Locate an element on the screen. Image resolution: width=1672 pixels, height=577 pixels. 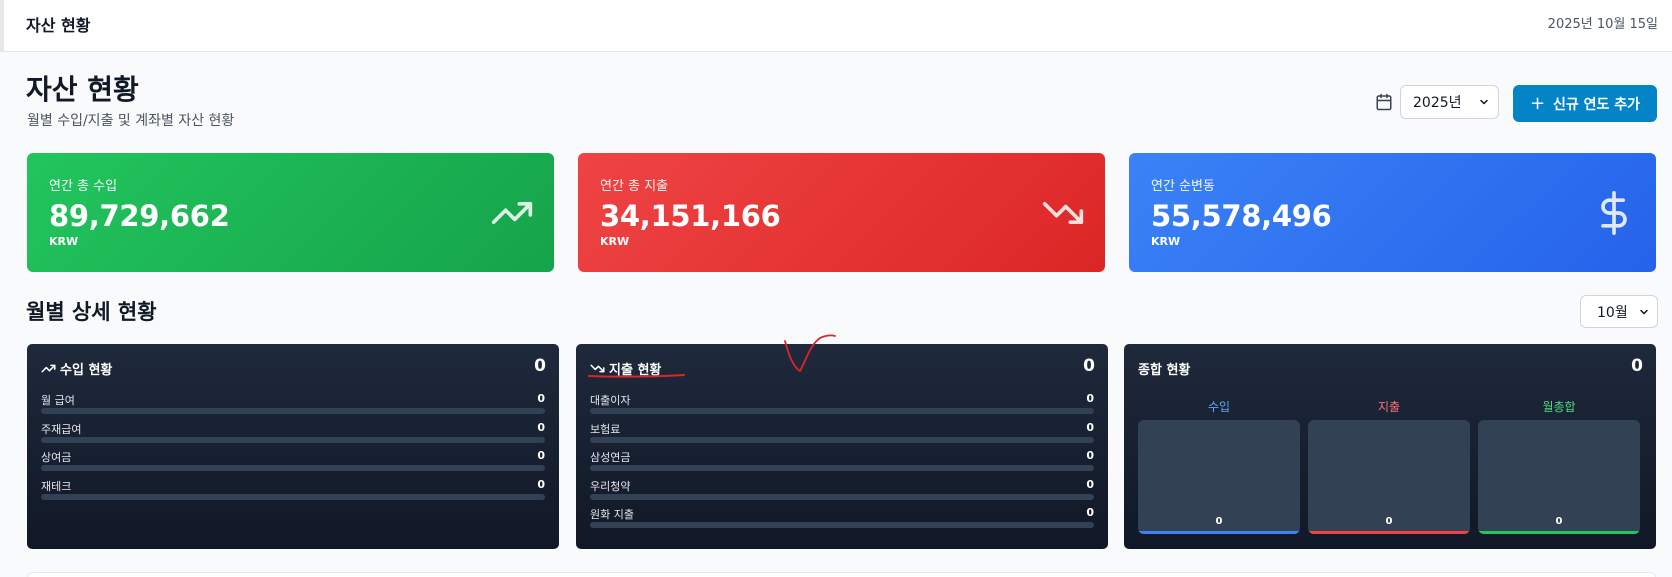
panel-title: 지출 현황 is located at coordinates (635, 370).